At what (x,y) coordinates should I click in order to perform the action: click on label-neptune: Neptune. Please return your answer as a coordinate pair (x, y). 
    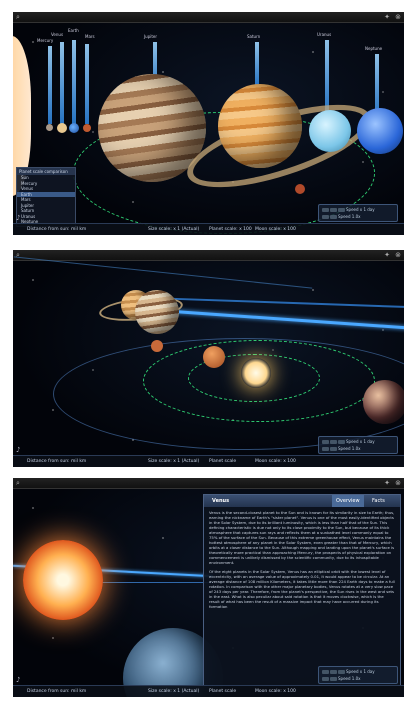
    Looking at the image, I should click on (374, 48).